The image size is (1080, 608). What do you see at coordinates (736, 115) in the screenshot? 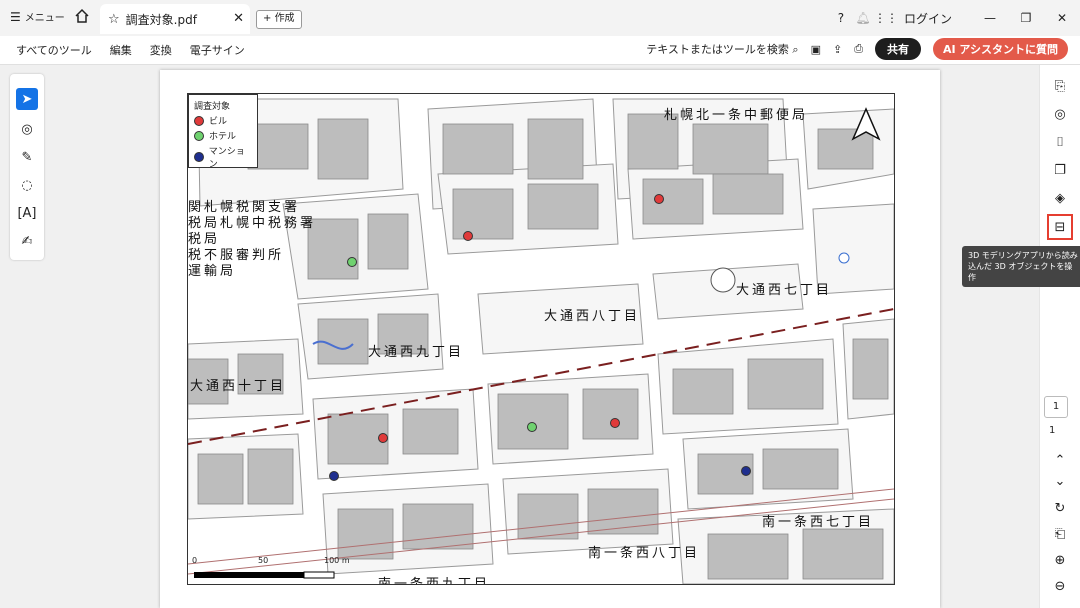
I see `label-post-office: 札幌北一条中郵便局` at bounding box center [736, 115].